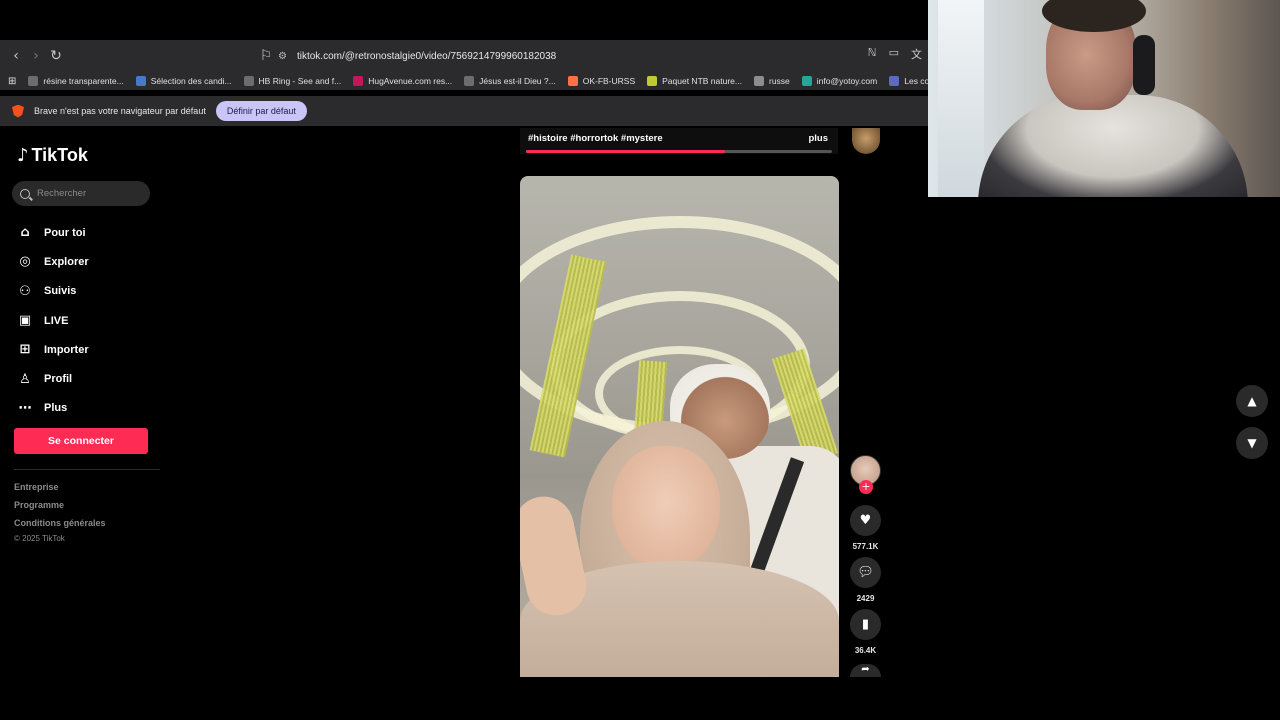 The height and width of the screenshot is (720, 1280). What do you see at coordinates (56, 56) in the screenshot?
I see `reload-icon: ↻` at bounding box center [56, 56].